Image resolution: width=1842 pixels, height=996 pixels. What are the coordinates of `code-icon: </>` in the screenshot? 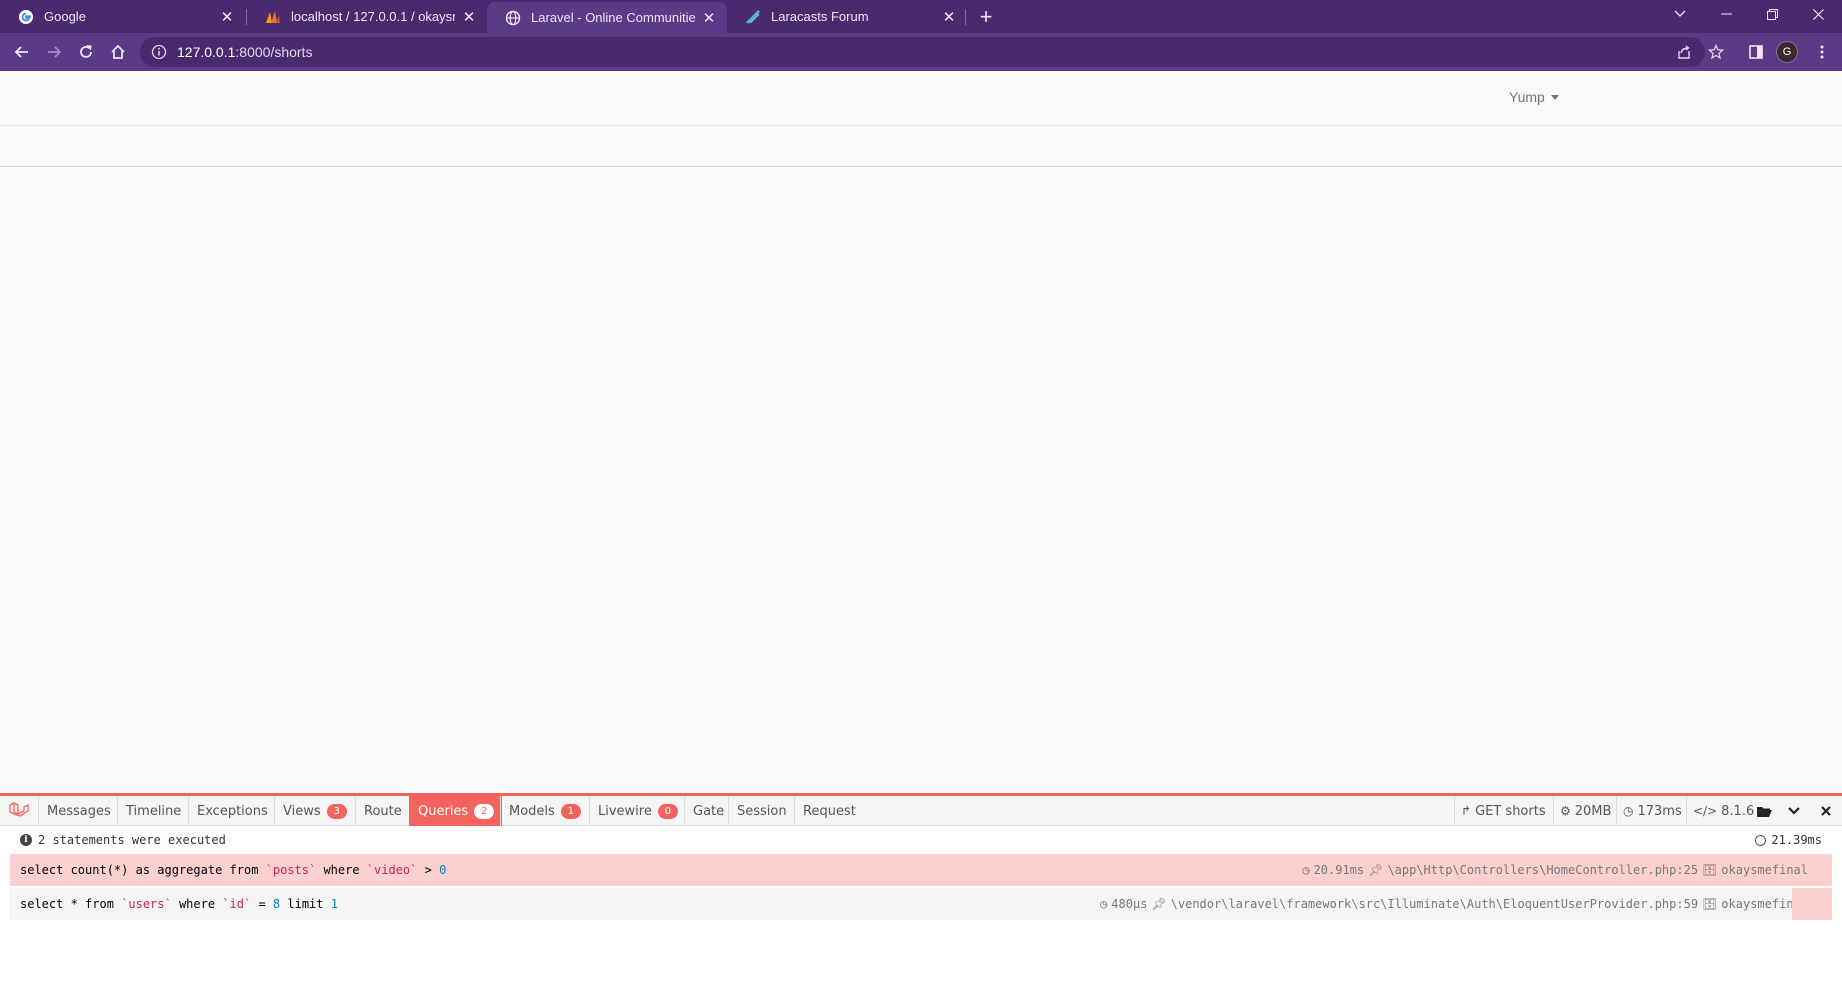 It's located at (1705, 811).